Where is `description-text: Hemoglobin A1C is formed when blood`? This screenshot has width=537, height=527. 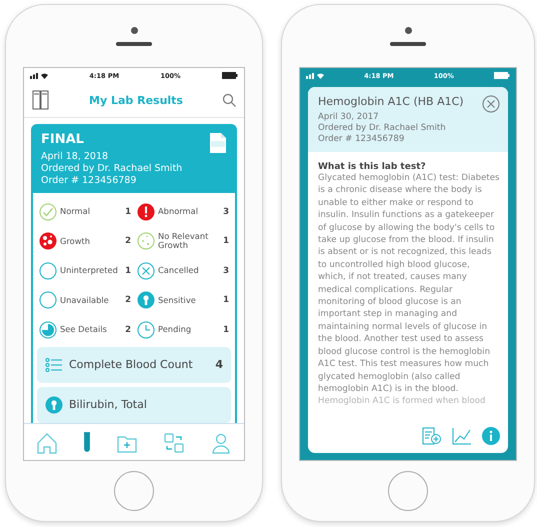 description-text: Hemoglobin A1C is formed when blood is located at coordinates (402, 401).